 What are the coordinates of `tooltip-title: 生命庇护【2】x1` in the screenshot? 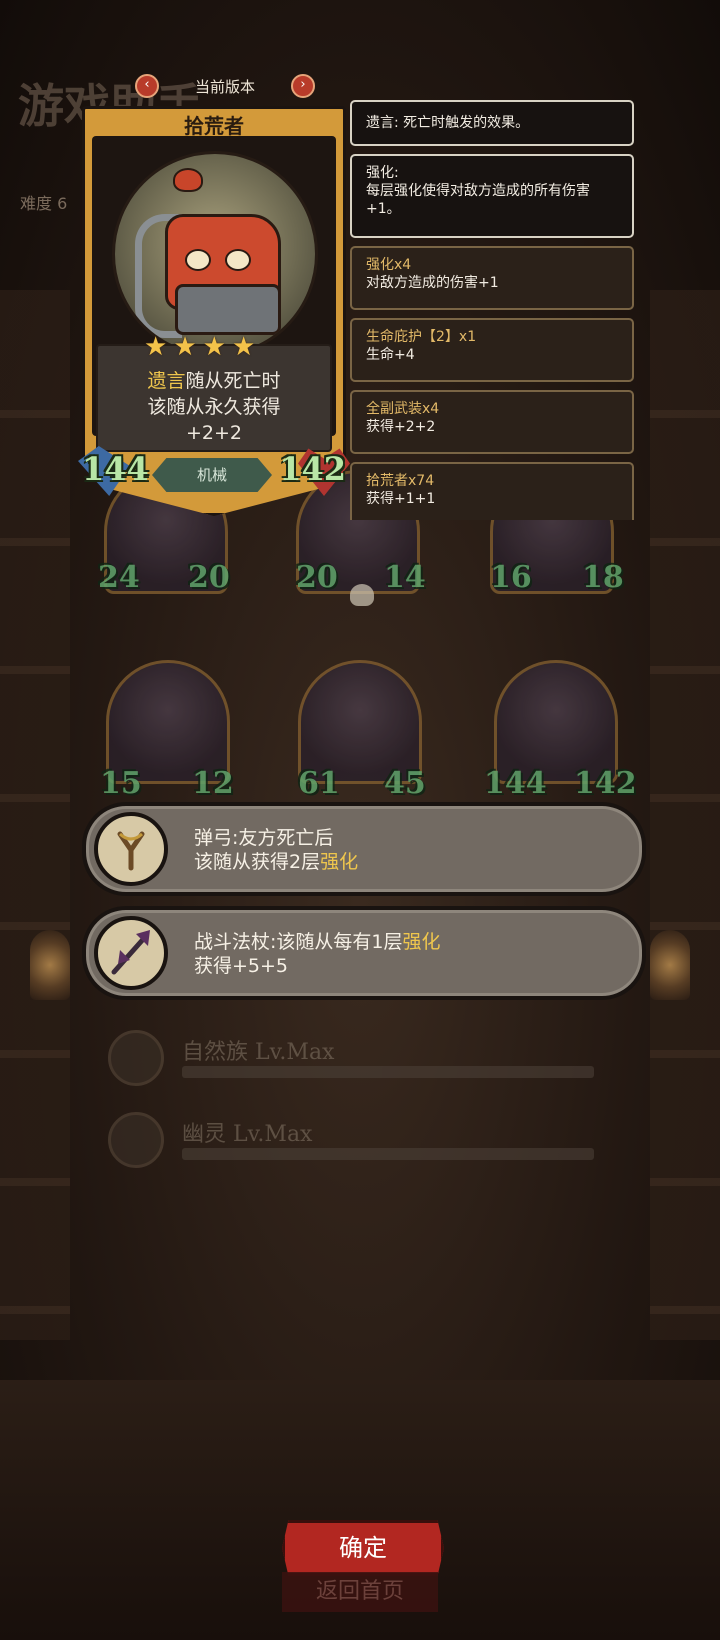 It's located at (421, 337).